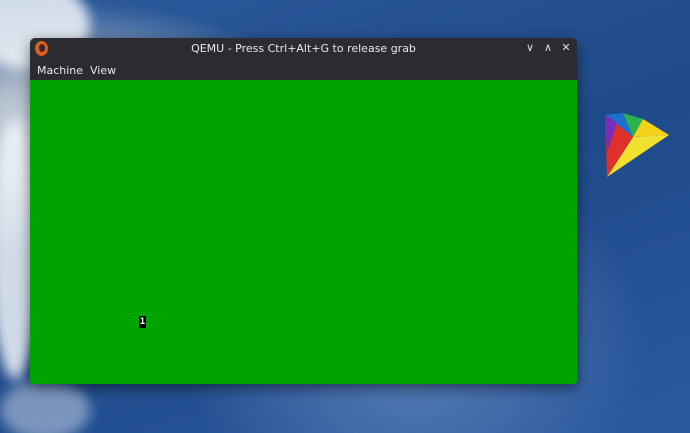 The height and width of the screenshot is (433, 690). What do you see at coordinates (60, 70) in the screenshot?
I see `menu-machine: Machine` at bounding box center [60, 70].